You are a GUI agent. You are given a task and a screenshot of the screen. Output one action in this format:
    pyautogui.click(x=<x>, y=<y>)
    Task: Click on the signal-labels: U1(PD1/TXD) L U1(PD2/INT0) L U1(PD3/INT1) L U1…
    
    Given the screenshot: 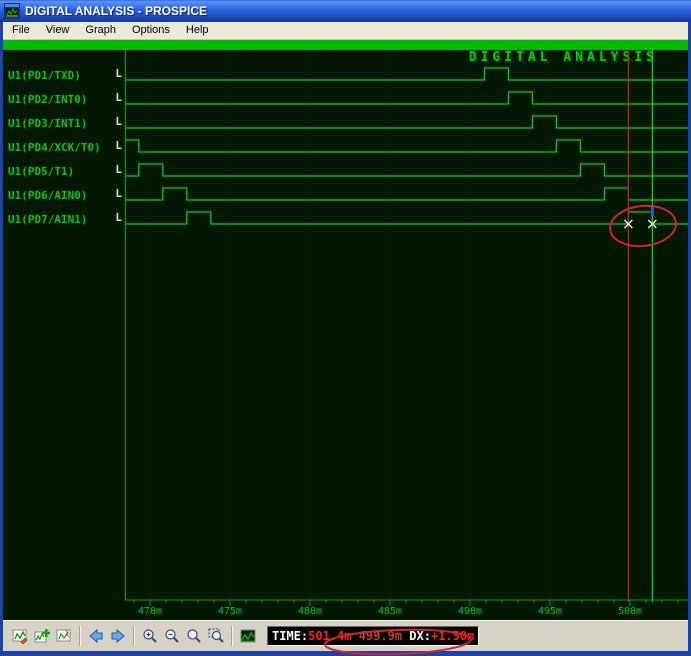 What is the action you would take?
    pyautogui.click(x=65, y=335)
    